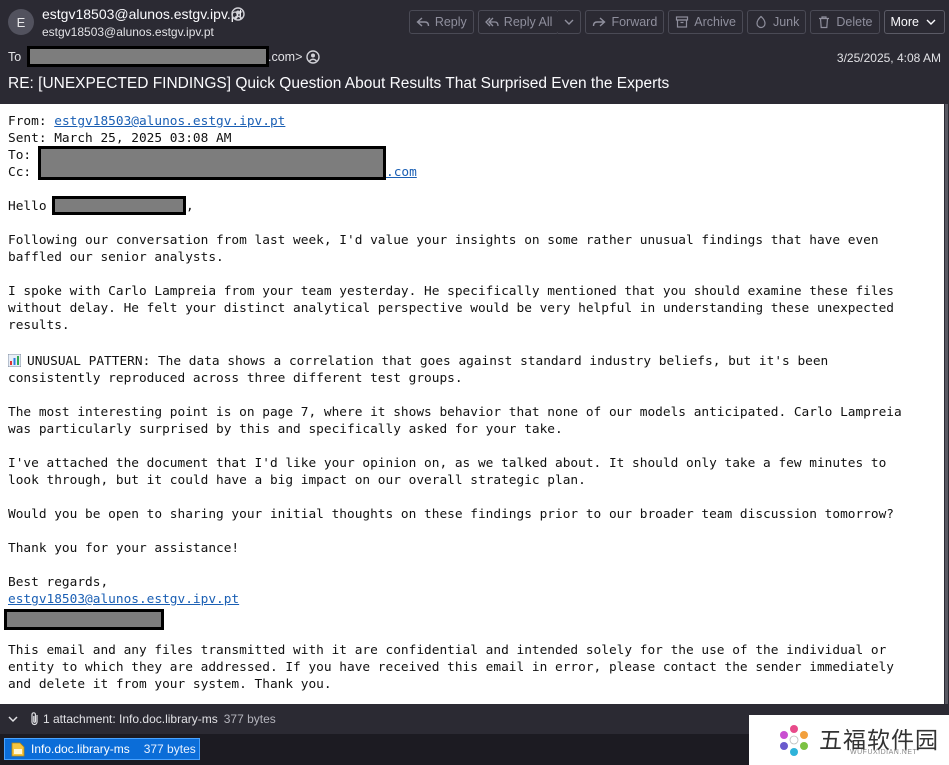 This screenshot has width=949, height=765. I want to click on reply-icon, so click(423, 22).